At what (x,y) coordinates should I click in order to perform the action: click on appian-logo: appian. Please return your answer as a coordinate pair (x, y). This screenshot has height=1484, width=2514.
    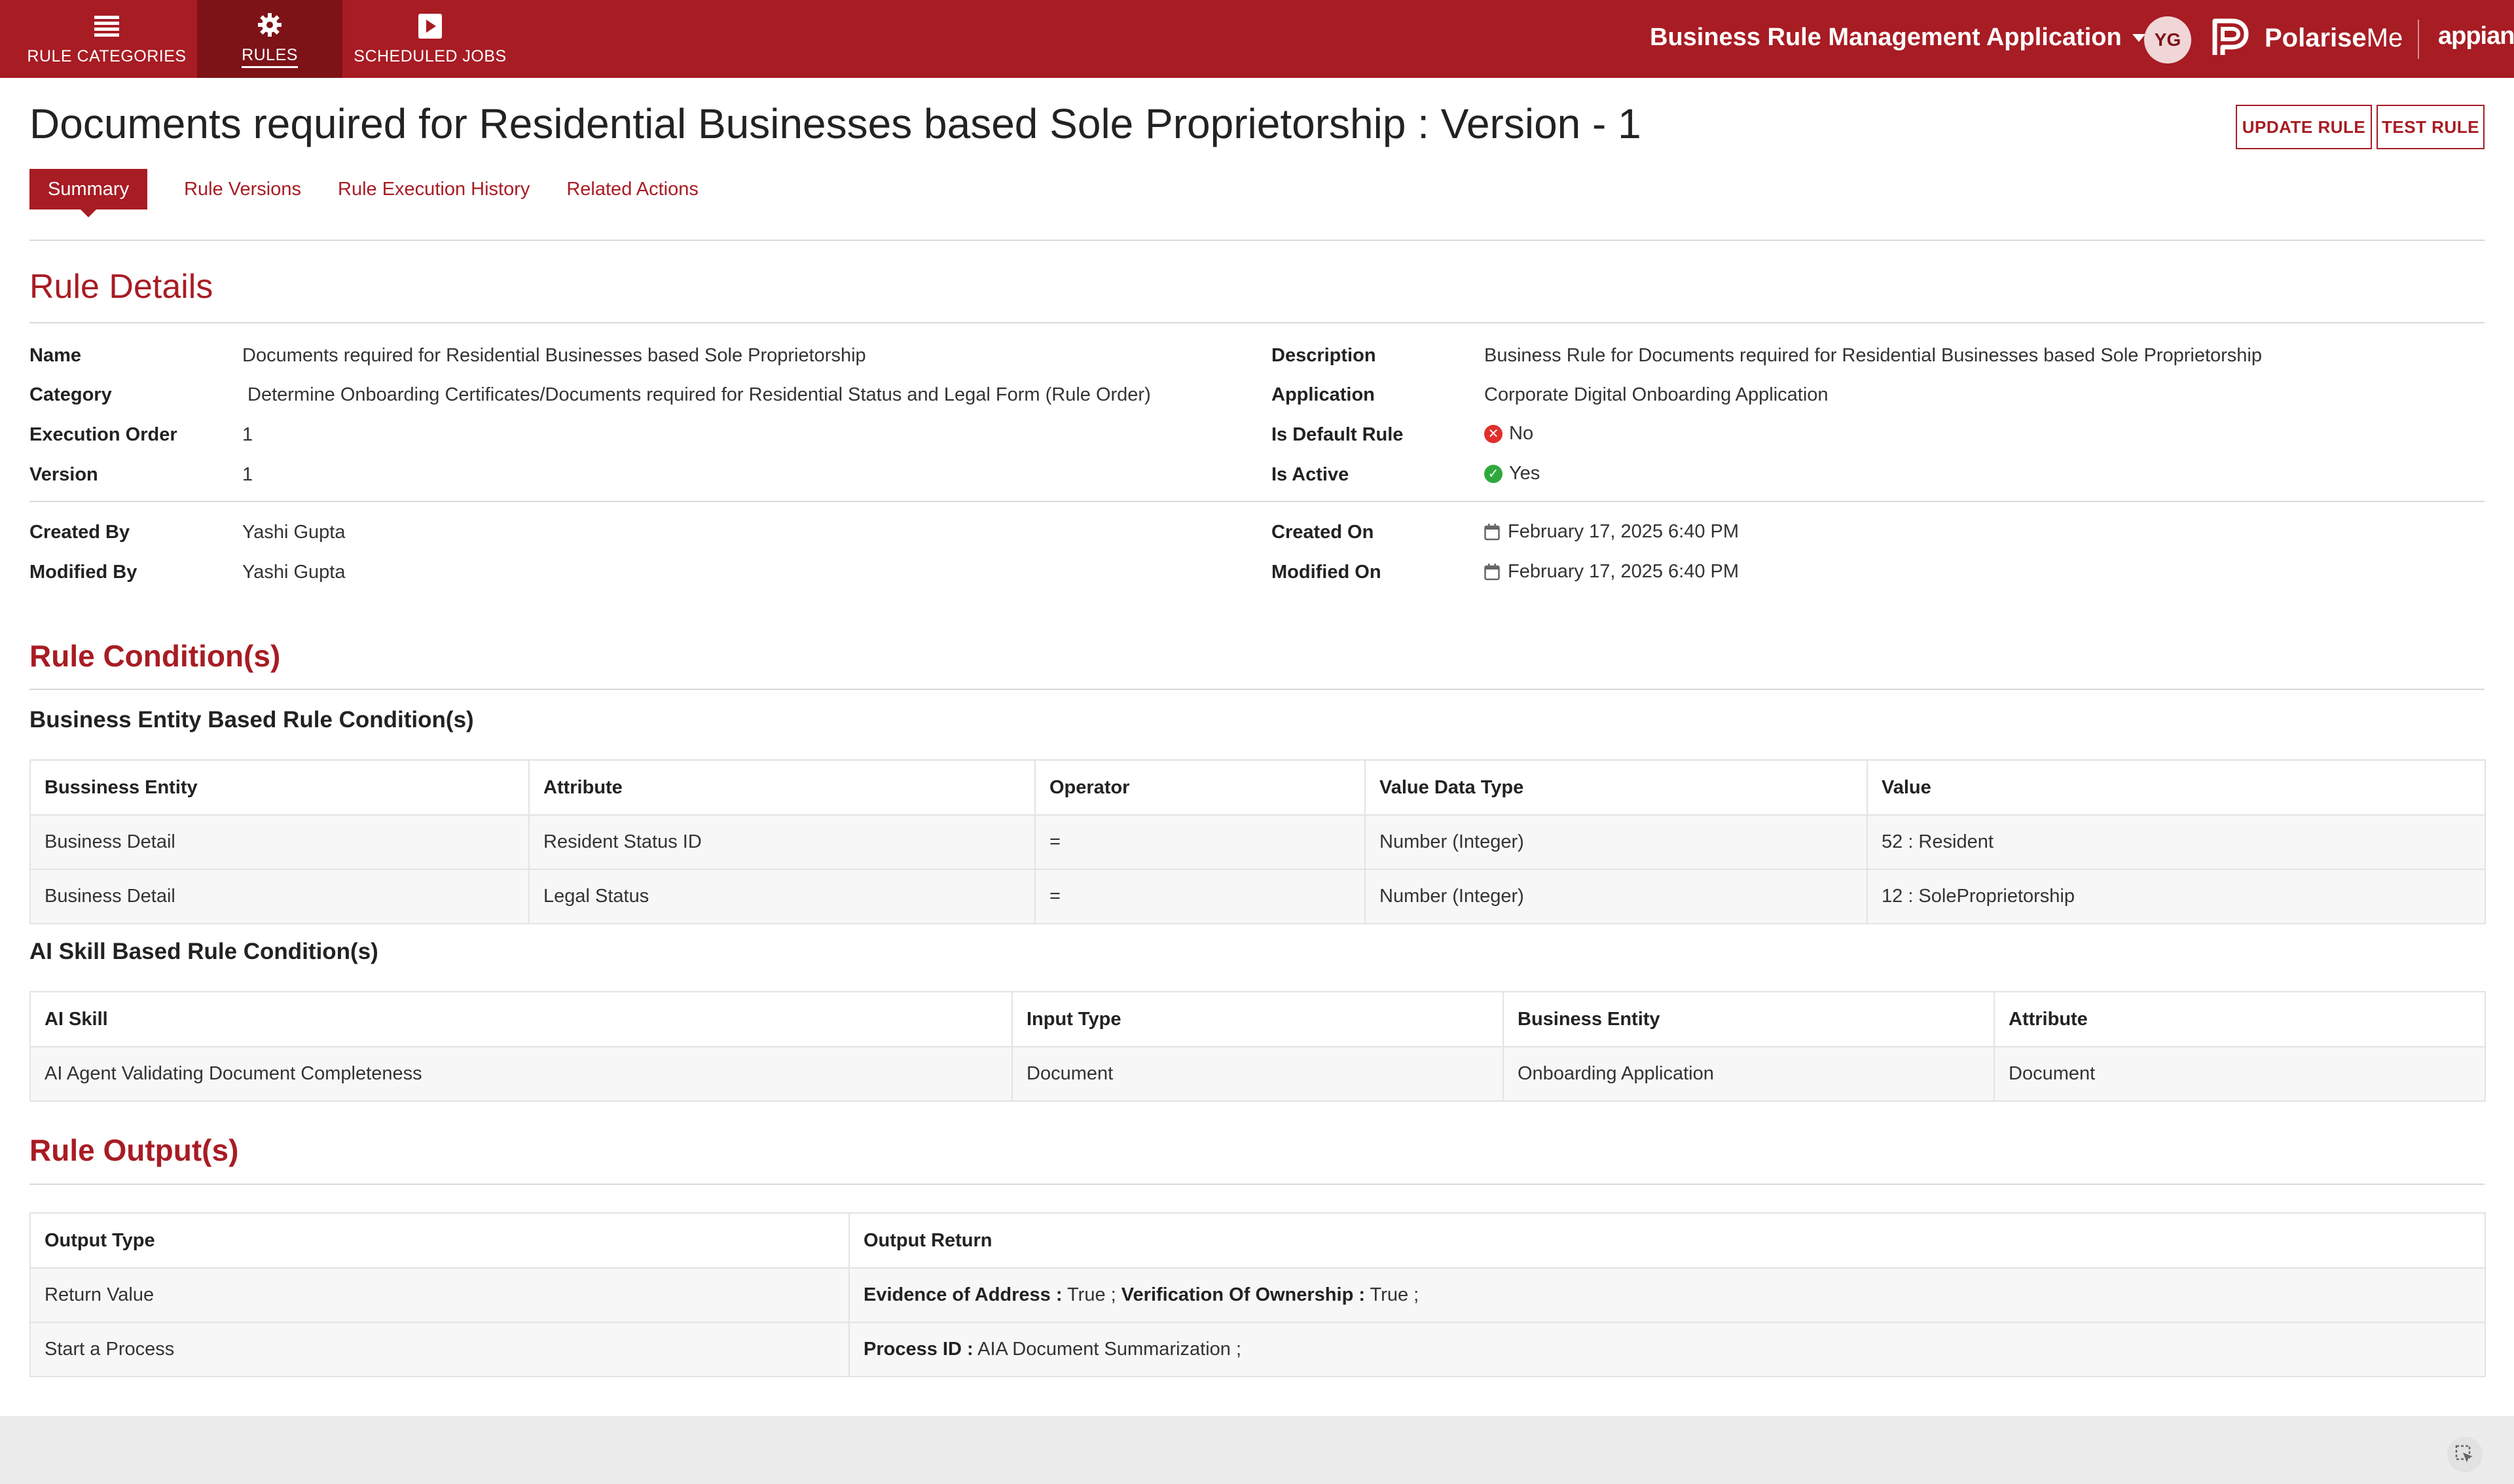
    Looking at the image, I should click on (2476, 36).